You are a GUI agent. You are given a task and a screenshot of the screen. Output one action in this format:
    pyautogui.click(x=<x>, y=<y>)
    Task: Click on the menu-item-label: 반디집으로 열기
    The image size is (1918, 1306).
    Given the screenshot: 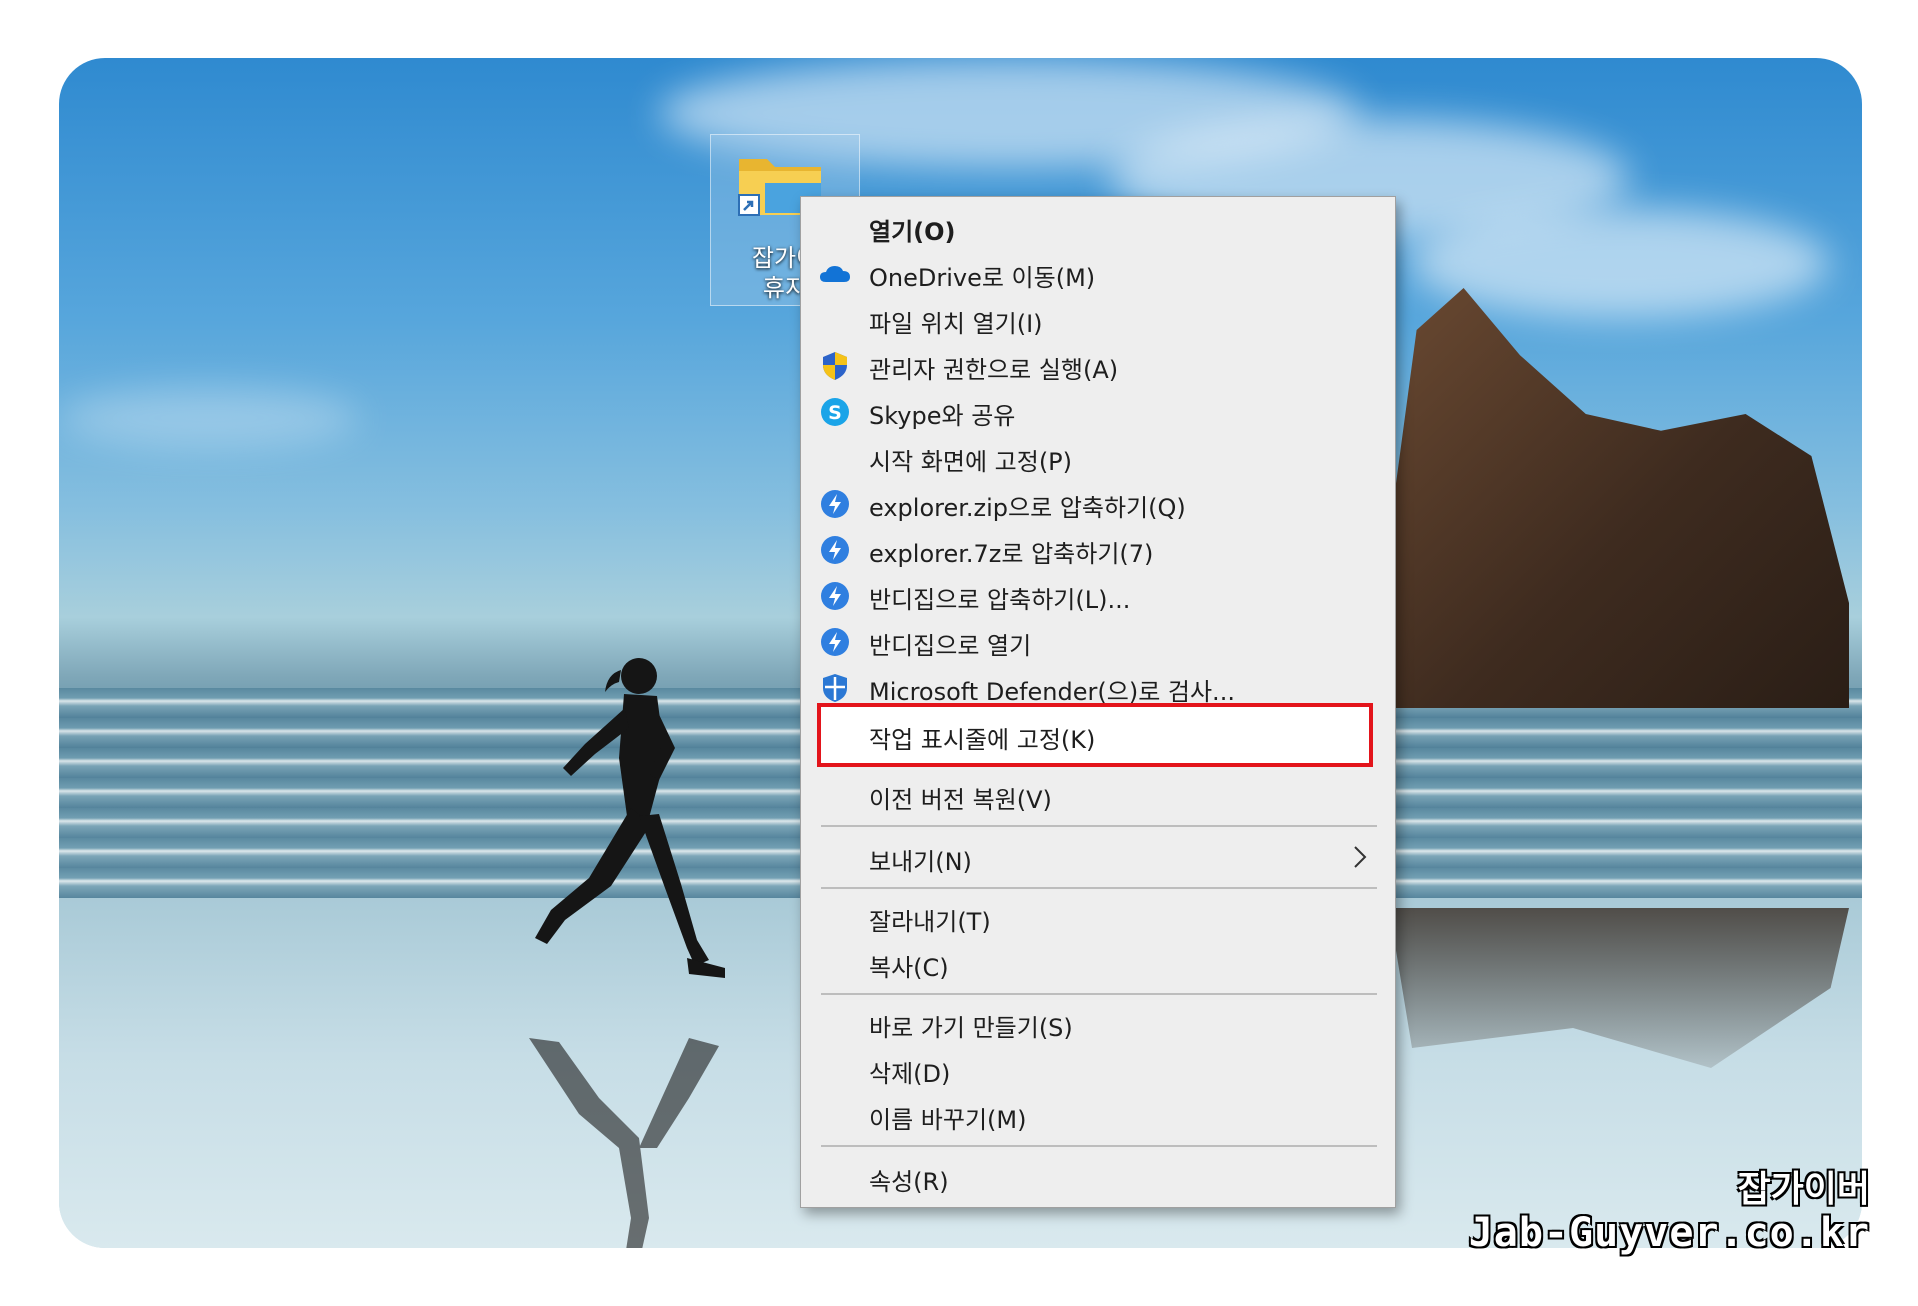 What is the action you would take?
    pyautogui.click(x=950, y=646)
    